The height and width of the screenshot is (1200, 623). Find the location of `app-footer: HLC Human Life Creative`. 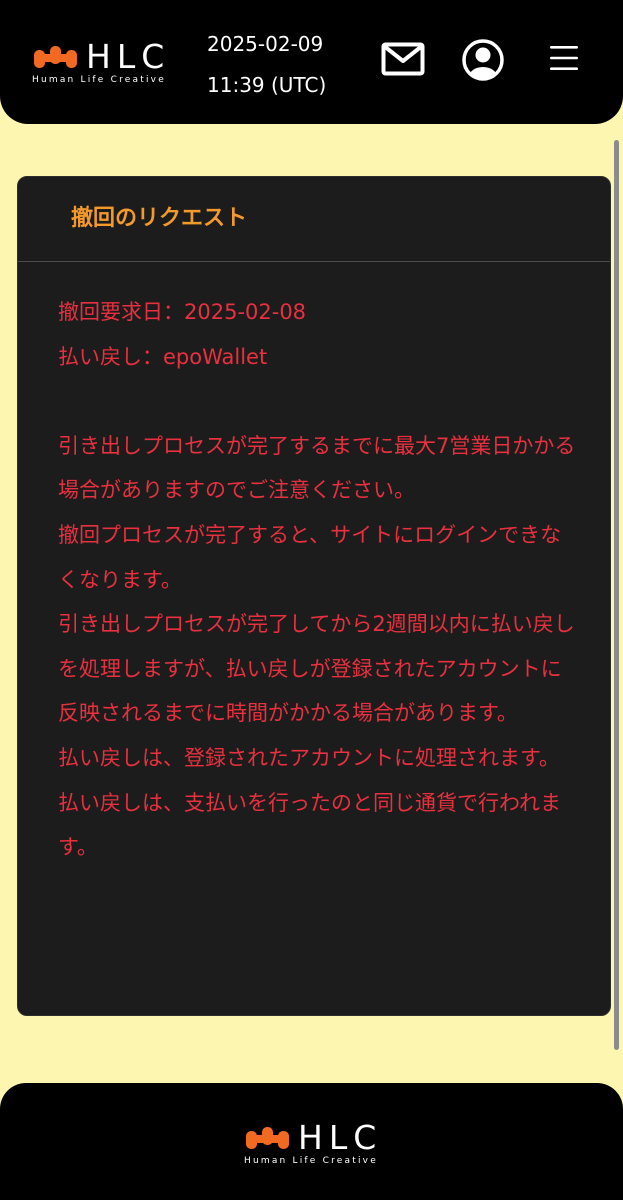

app-footer: HLC Human Life Creative is located at coordinates (311, 1141).